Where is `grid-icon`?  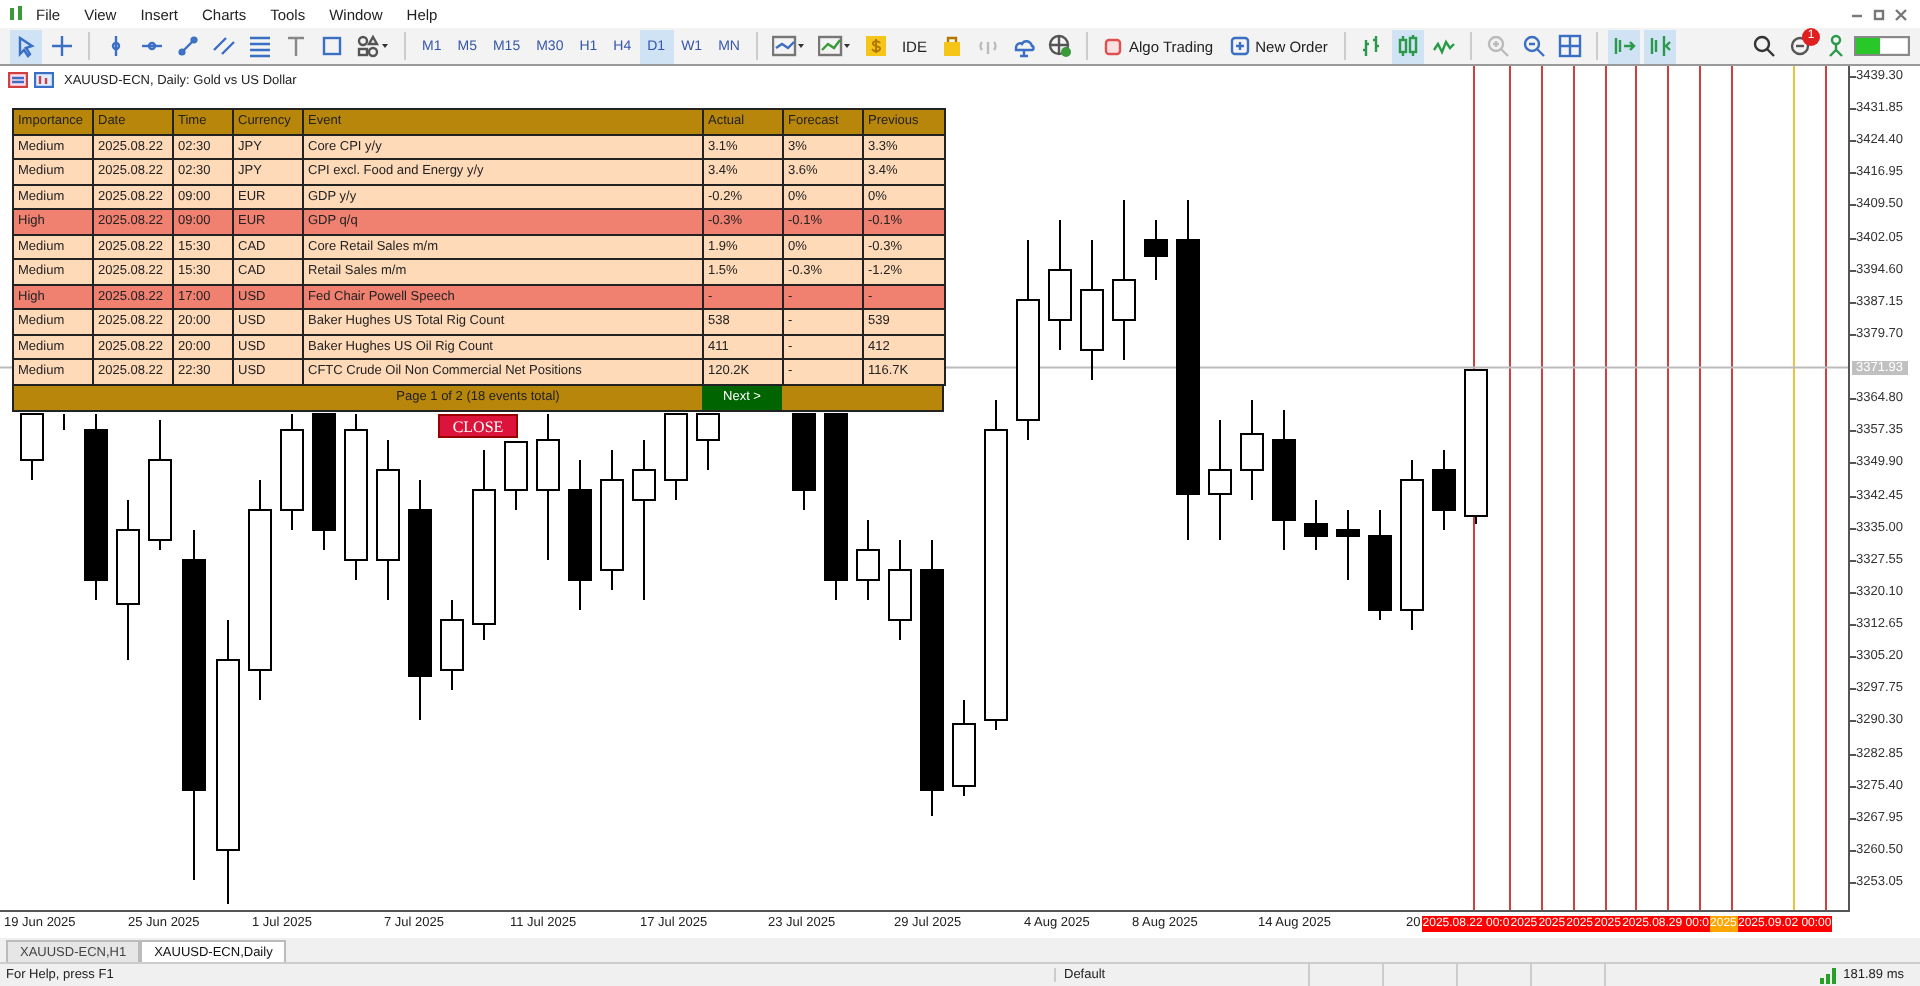
grid-icon is located at coordinates (1569, 46).